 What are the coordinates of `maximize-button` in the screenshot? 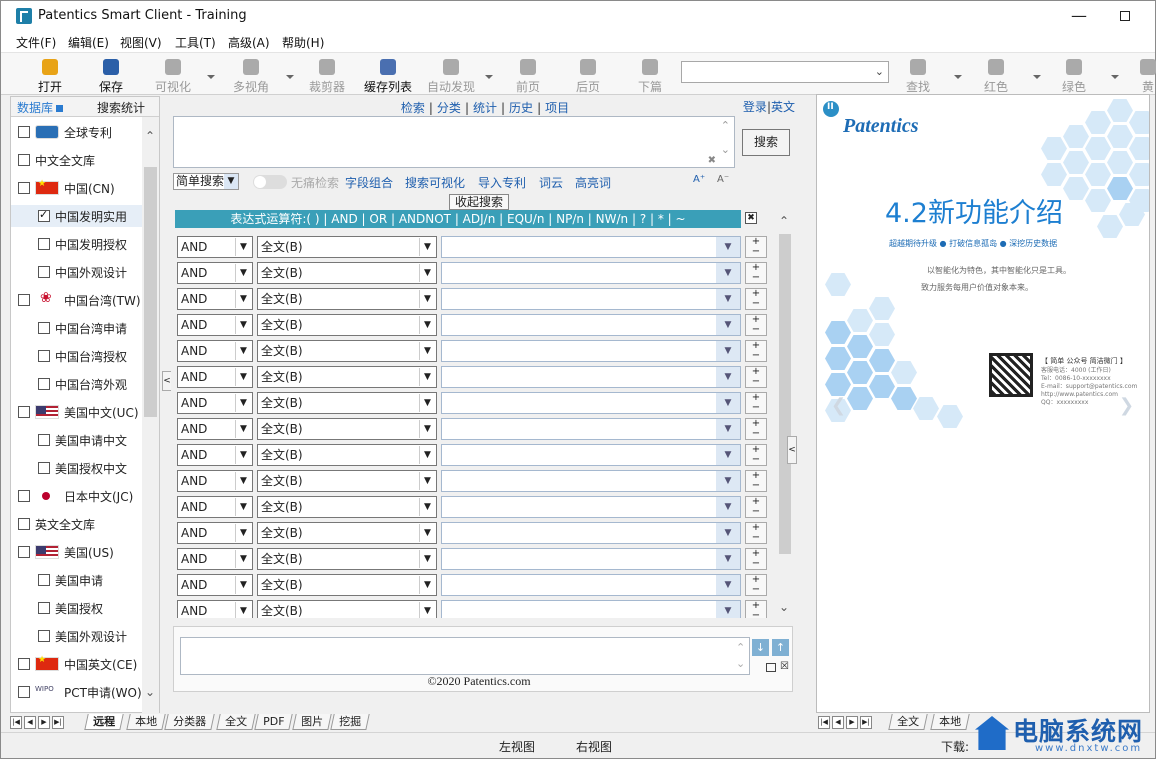 It's located at (1125, 16).